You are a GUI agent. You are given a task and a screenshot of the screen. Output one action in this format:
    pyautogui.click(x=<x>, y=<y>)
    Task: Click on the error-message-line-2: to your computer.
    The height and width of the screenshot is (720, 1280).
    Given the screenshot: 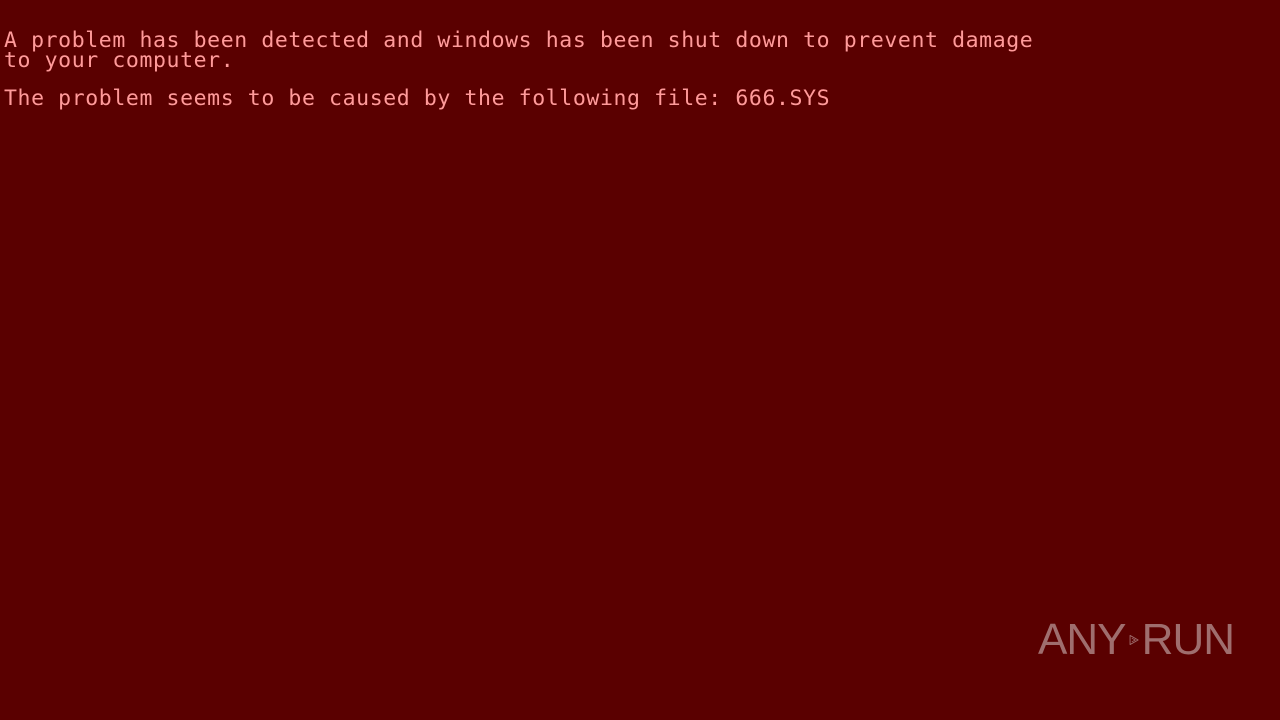 What is the action you would take?
    pyautogui.click(x=119, y=60)
    